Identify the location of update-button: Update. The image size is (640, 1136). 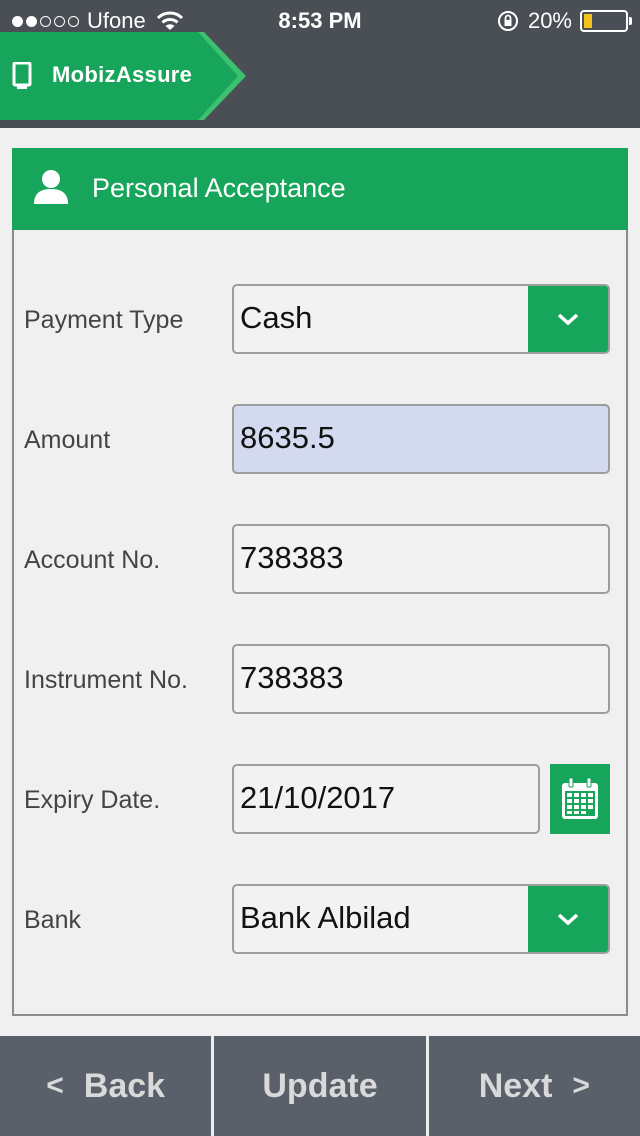
(321, 1086).